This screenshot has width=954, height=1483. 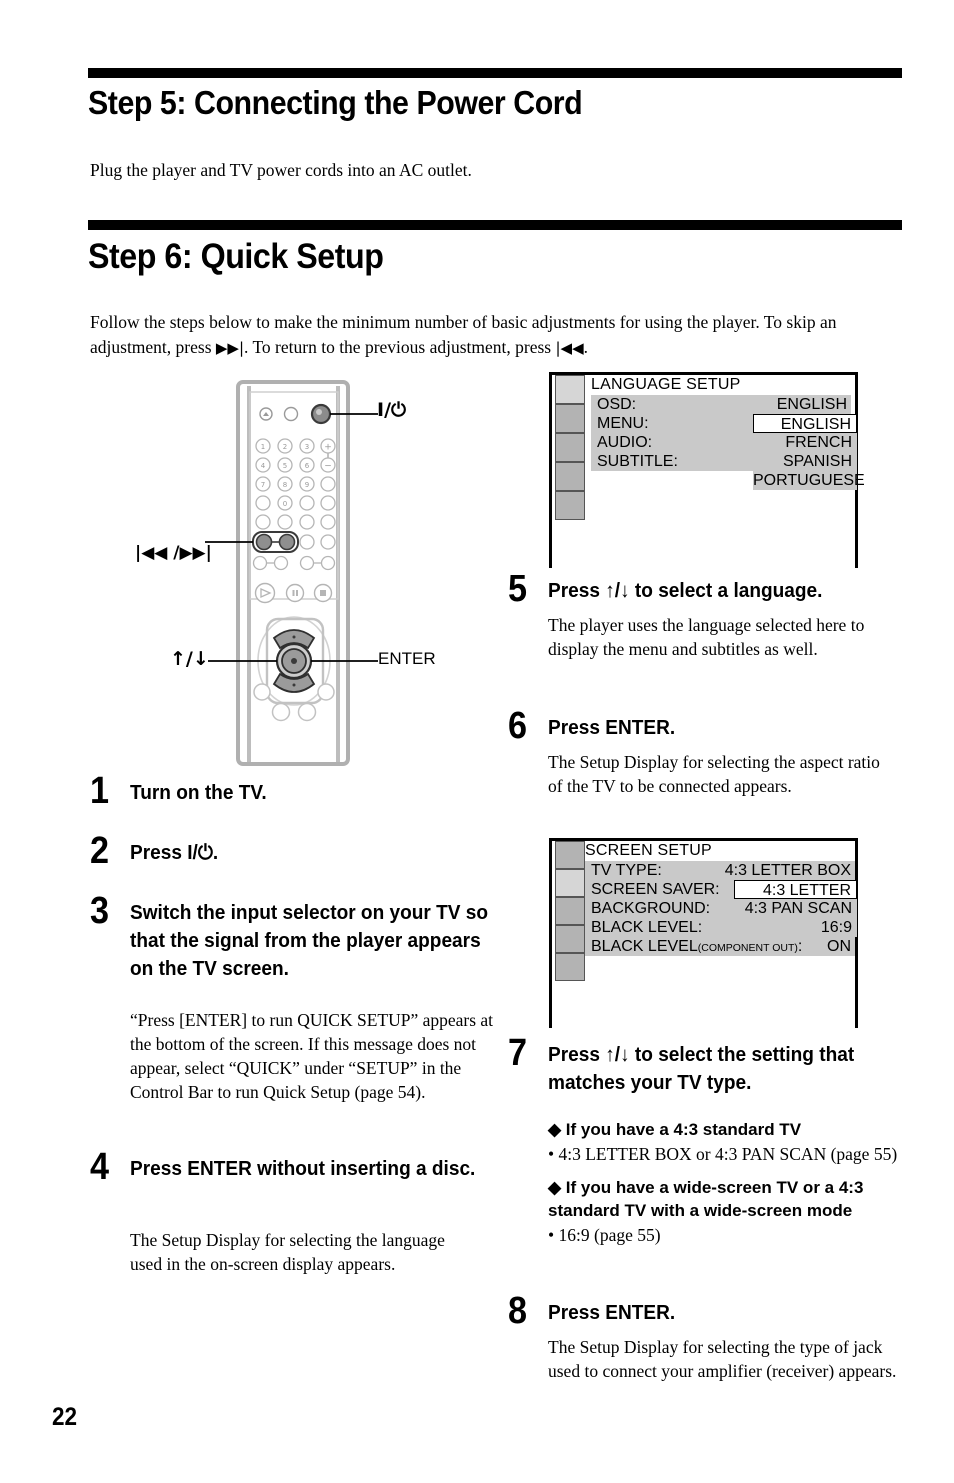 What do you see at coordinates (285, 504) in the screenshot?
I see `svg-text: 0` at bounding box center [285, 504].